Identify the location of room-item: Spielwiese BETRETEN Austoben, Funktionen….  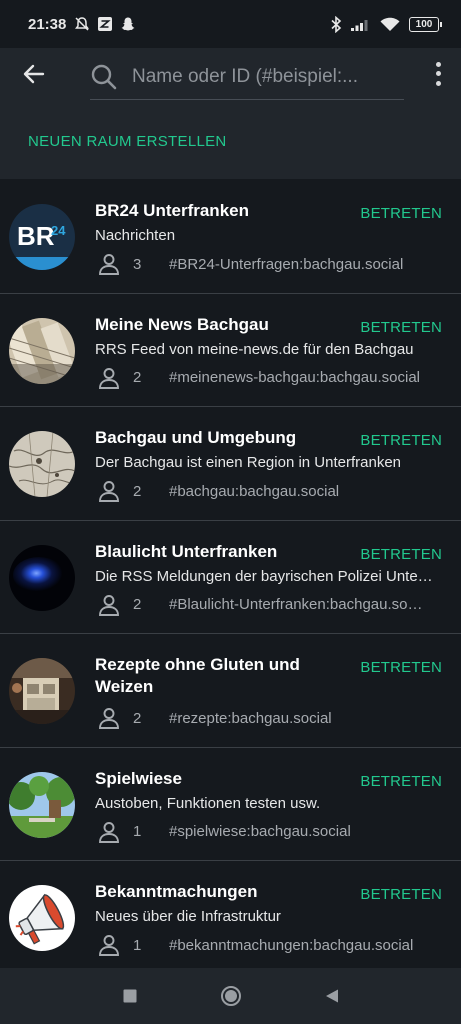
(230, 804).